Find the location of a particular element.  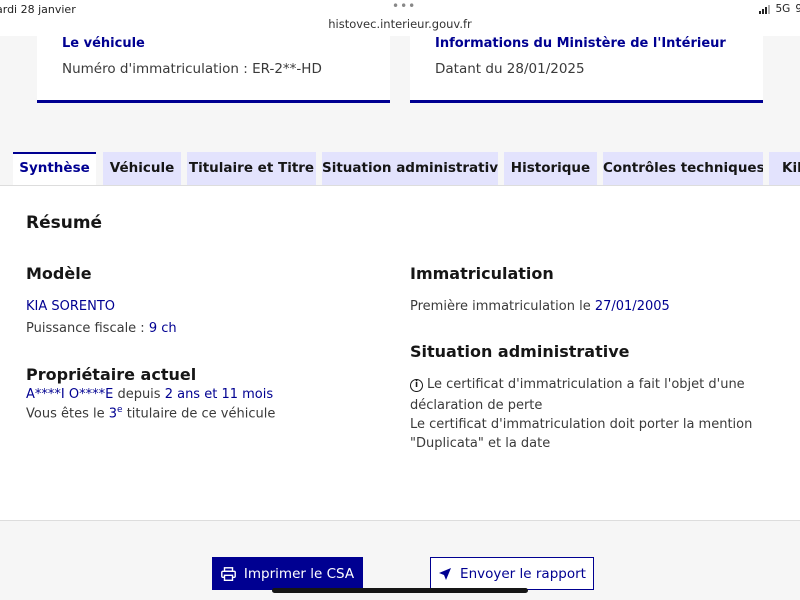

registration-number: Numéro d'immatriculation : ER-2**-HD is located at coordinates (192, 69).